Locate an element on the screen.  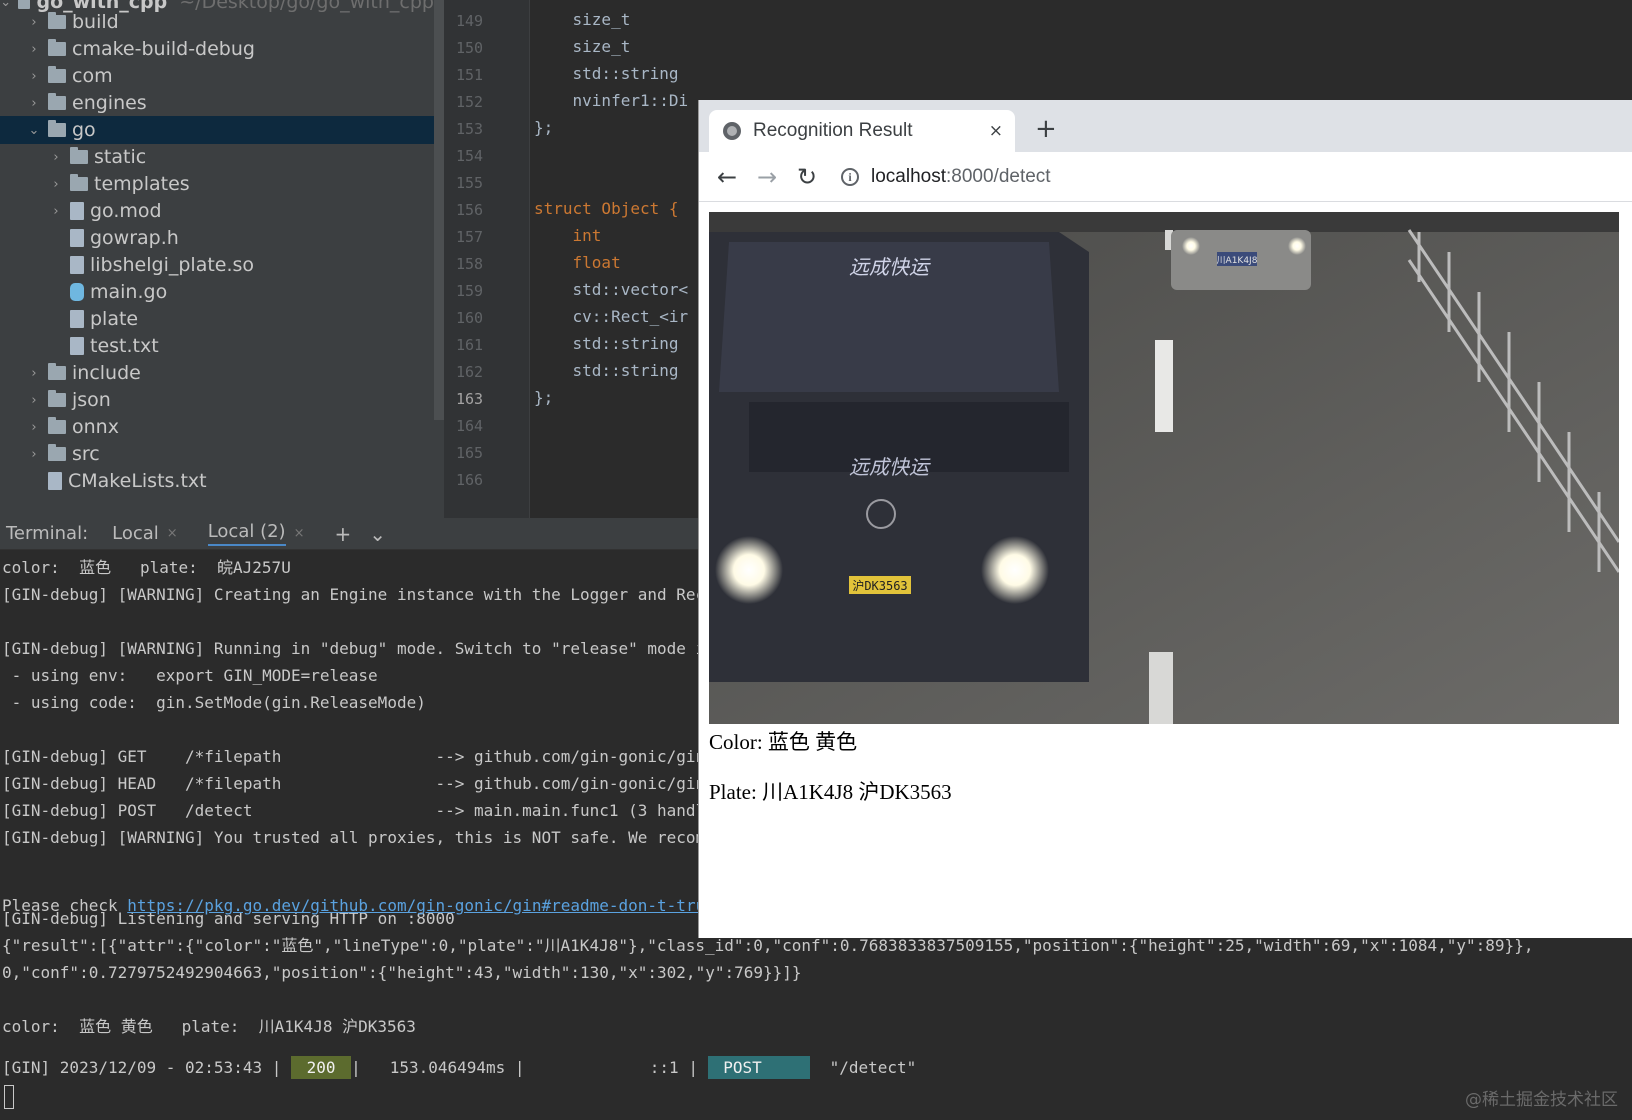
plate-result: Plate: 川A1K4J8 沪DK3563 is located at coordinates (830, 792).